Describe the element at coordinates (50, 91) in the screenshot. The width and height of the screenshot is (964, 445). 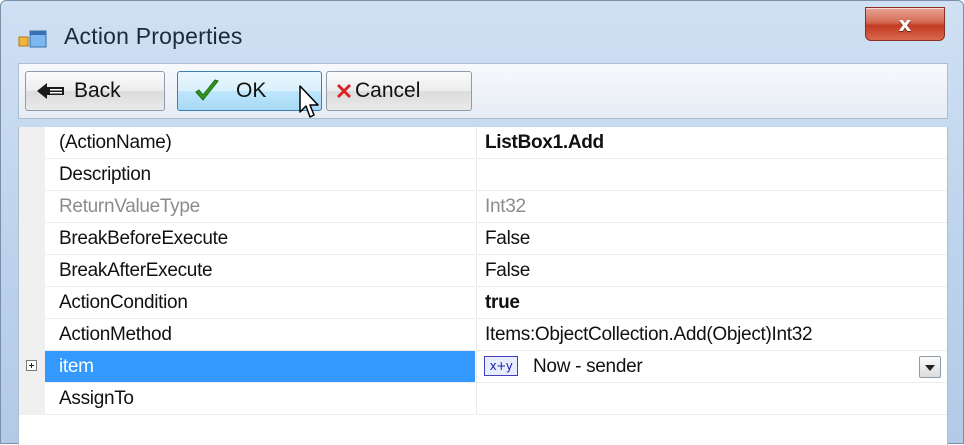
I see `back-arrow-icon` at that location.